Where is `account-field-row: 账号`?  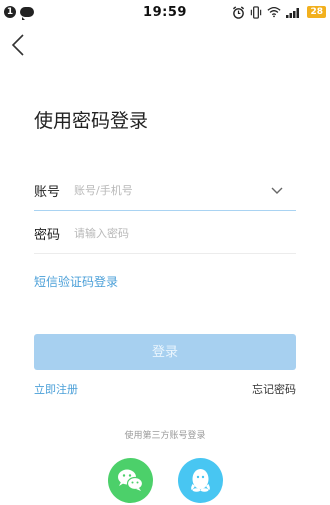 account-field-row: 账号 is located at coordinates (165, 190).